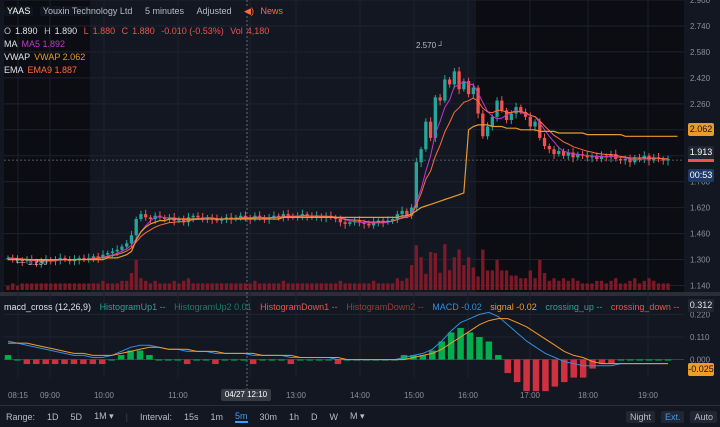 This screenshot has width=720, height=427. Describe the element at coordinates (294, 417) in the screenshot. I see `interval-1h-button: 1h` at that location.